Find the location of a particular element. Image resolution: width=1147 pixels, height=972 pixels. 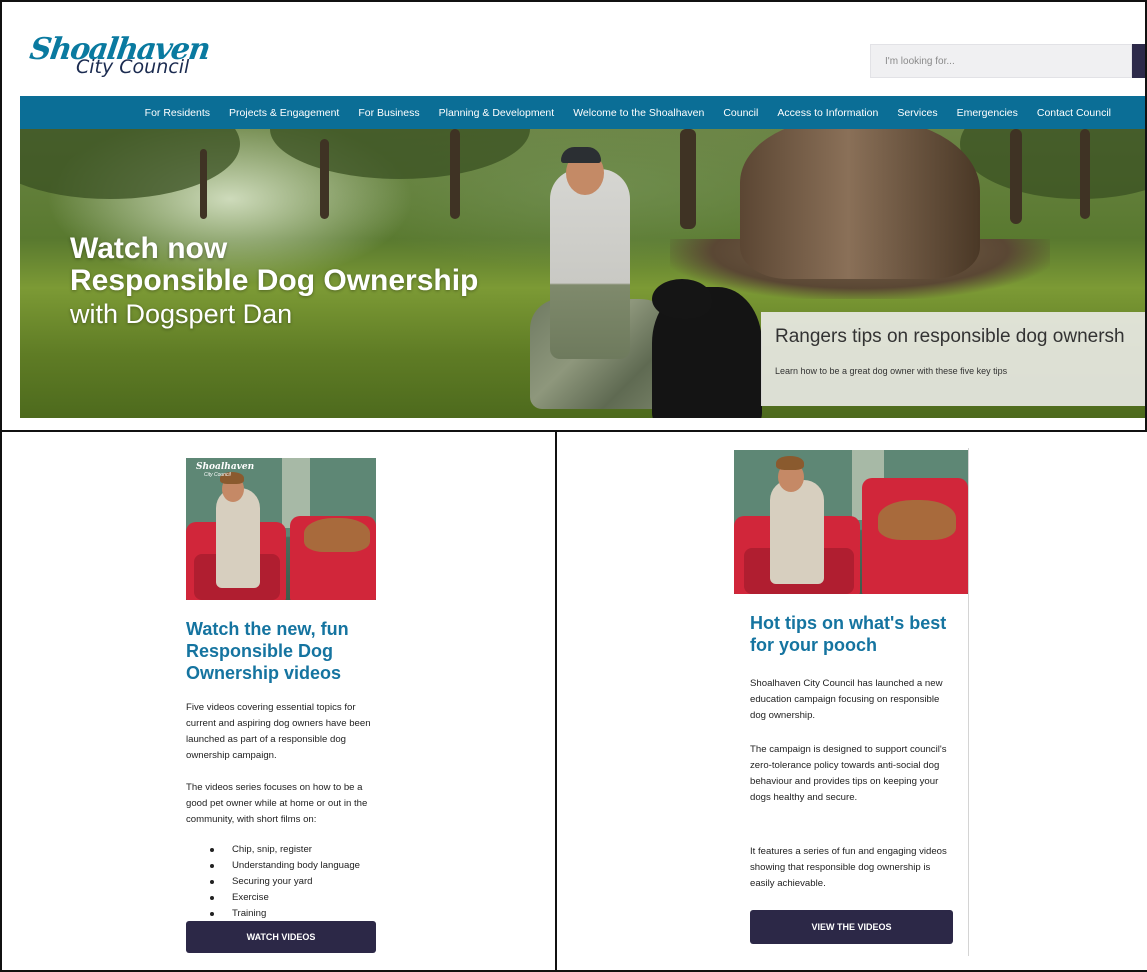

list-item: Securing your yard is located at coordinates (305, 882).